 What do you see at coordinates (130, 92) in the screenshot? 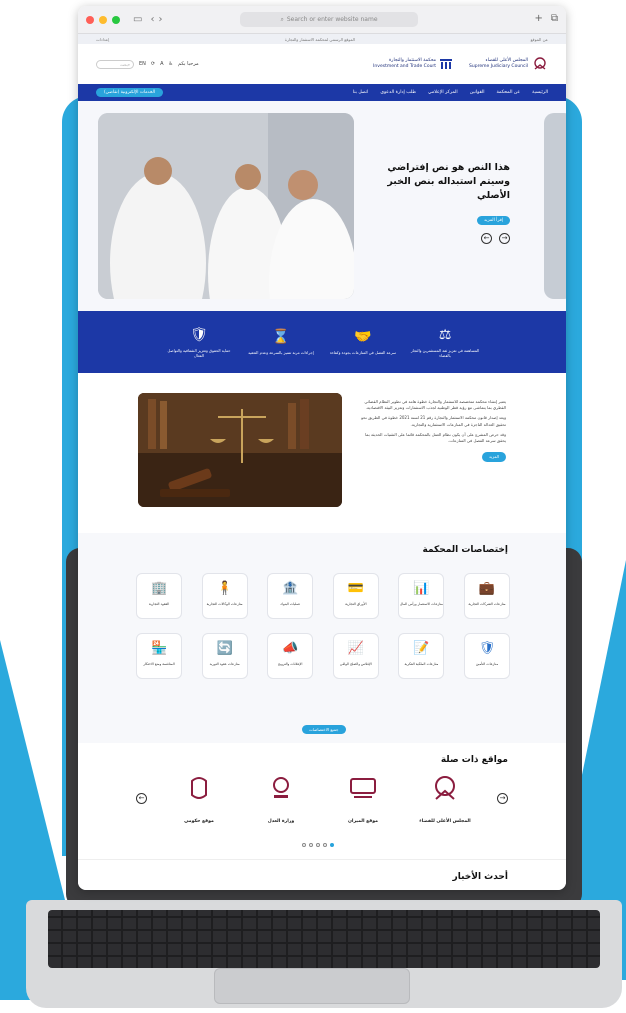
I see `eservices-button: الخدمات الإلكترونية (تقاضي)` at bounding box center [130, 92].